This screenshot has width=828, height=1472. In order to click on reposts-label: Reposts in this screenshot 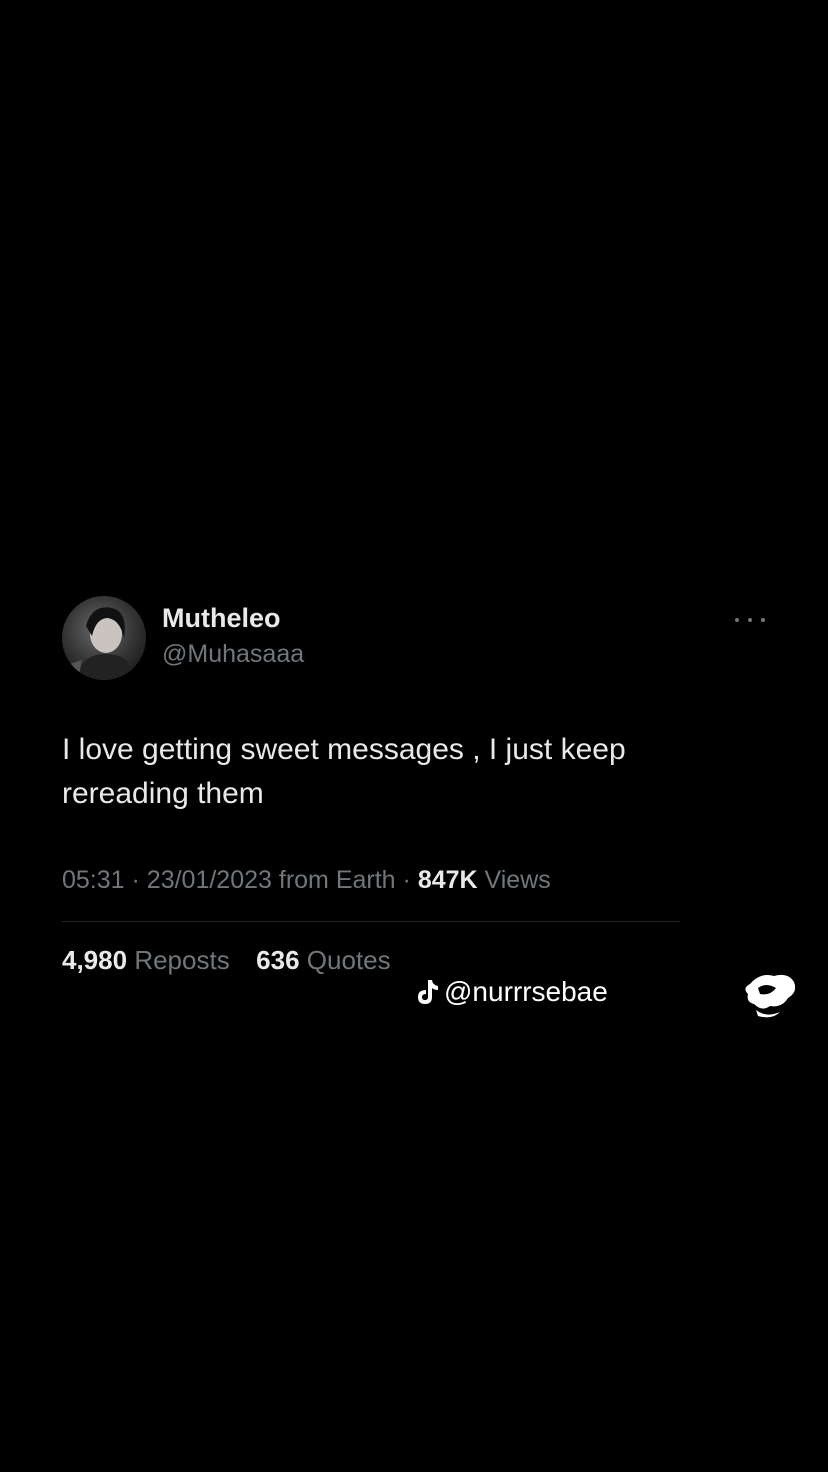, I will do `click(182, 960)`.